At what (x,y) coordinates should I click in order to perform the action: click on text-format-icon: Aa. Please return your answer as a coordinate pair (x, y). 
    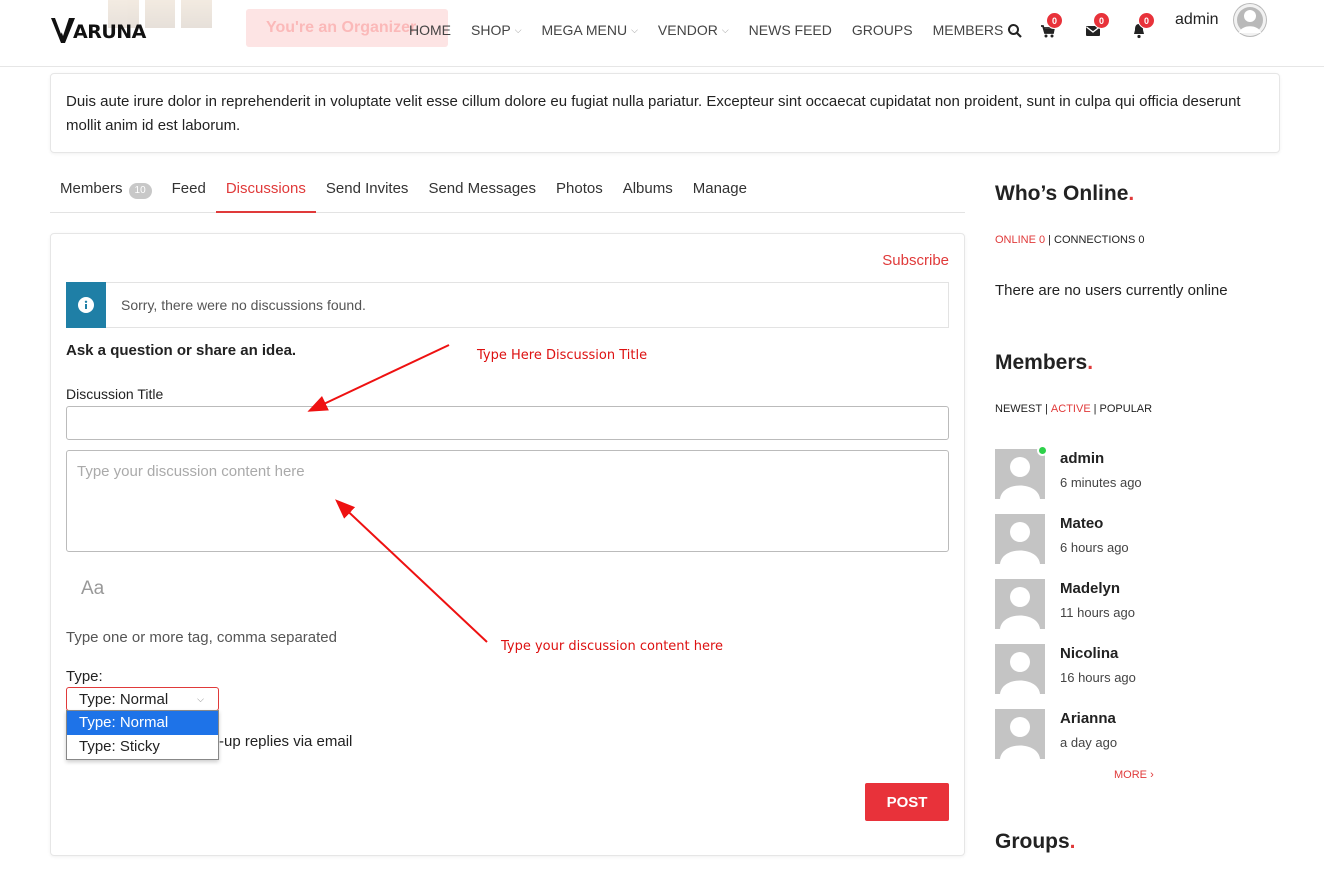
    Looking at the image, I should click on (92, 589).